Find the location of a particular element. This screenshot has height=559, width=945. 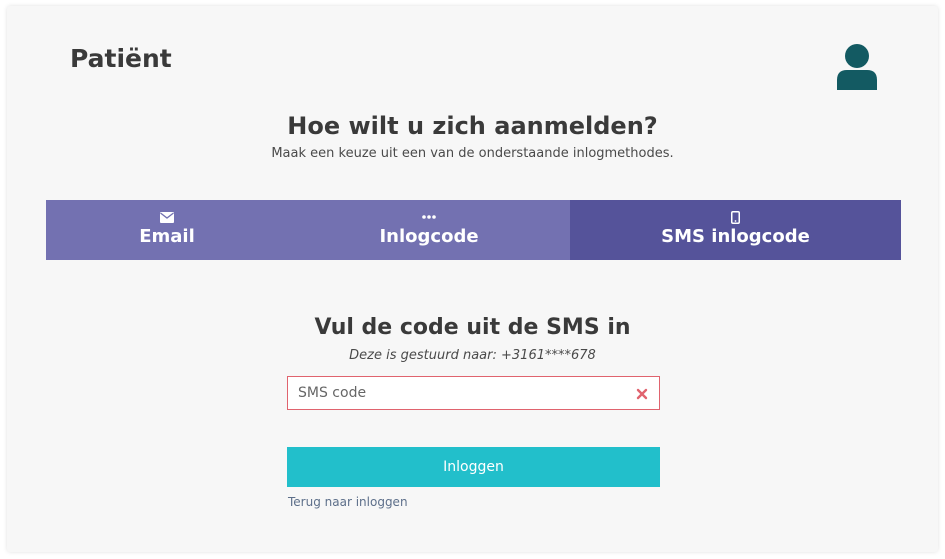

back-to-login-link: Terug naar inloggen is located at coordinates (348, 502).